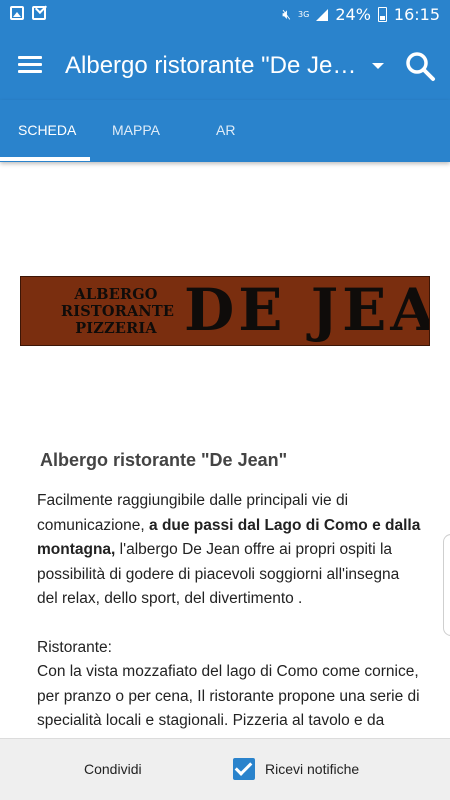 The width and height of the screenshot is (450, 800). I want to click on check-icon, so click(243, 767).